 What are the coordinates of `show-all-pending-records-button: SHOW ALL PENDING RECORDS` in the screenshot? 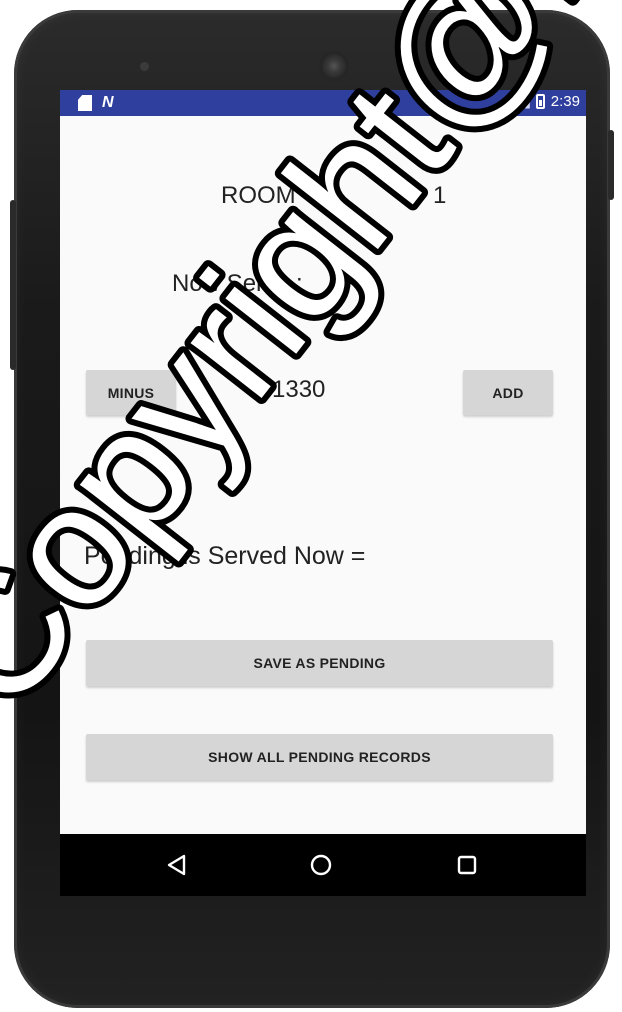 It's located at (319, 757).